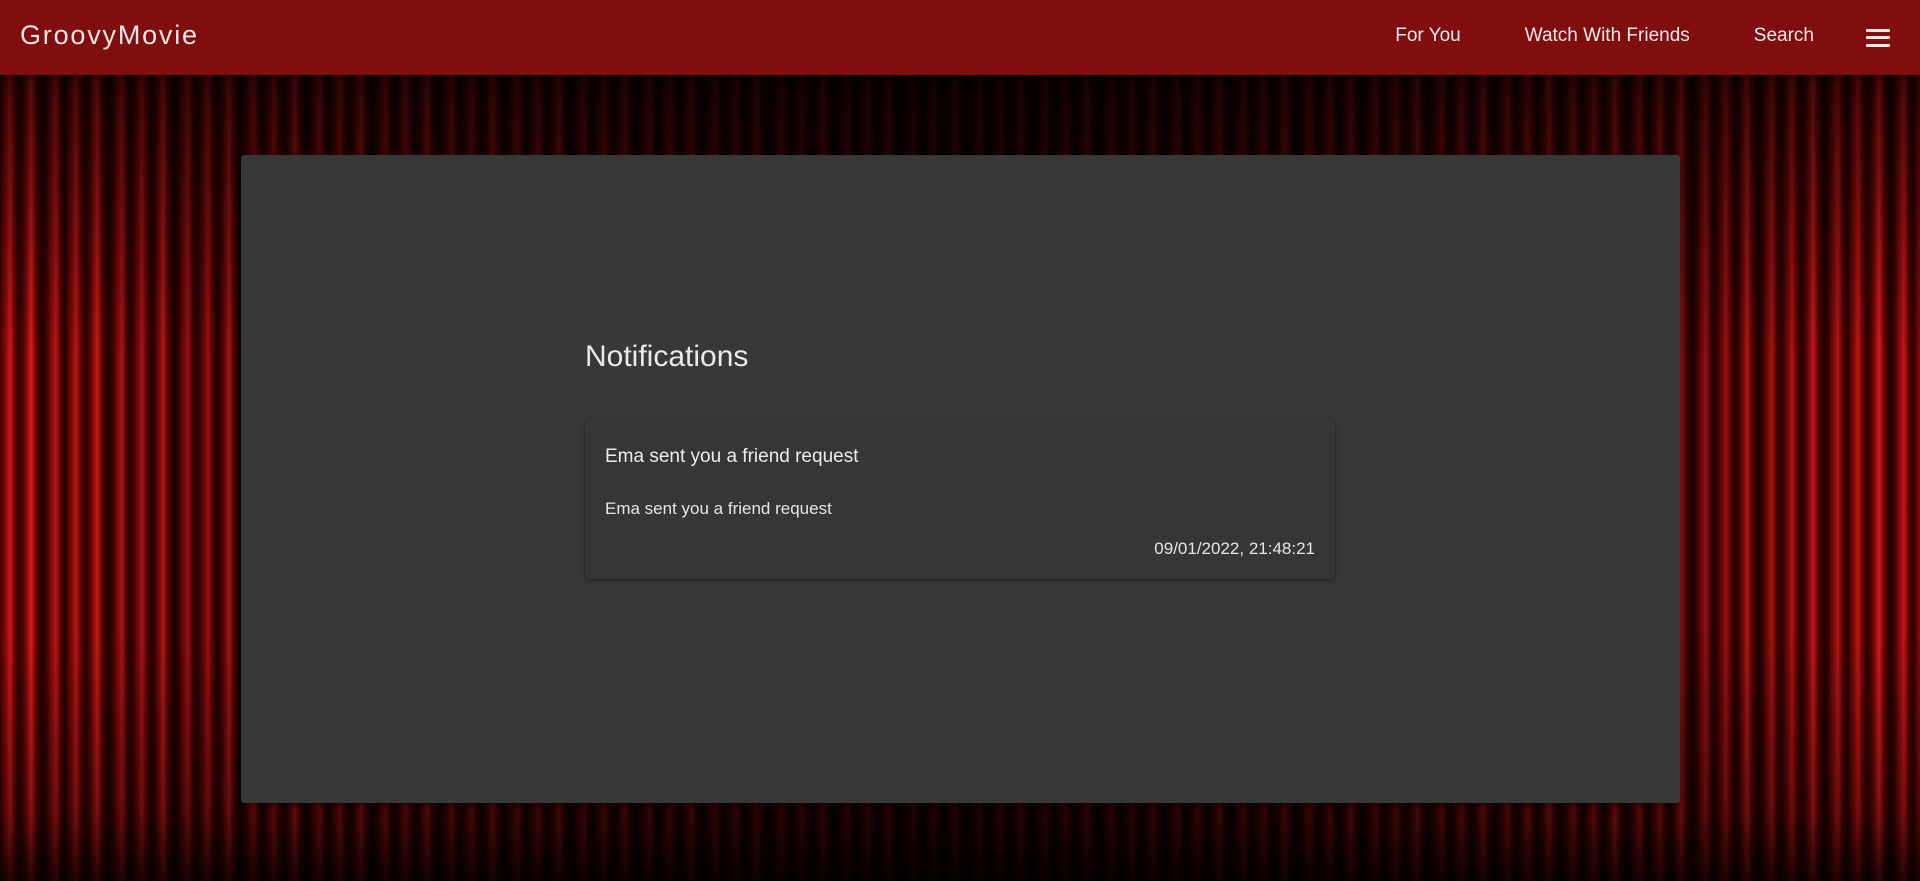 The image size is (1920, 881). Describe the element at coordinates (109, 35) in the screenshot. I see `app-logo-title: GroovyMovie` at that location.